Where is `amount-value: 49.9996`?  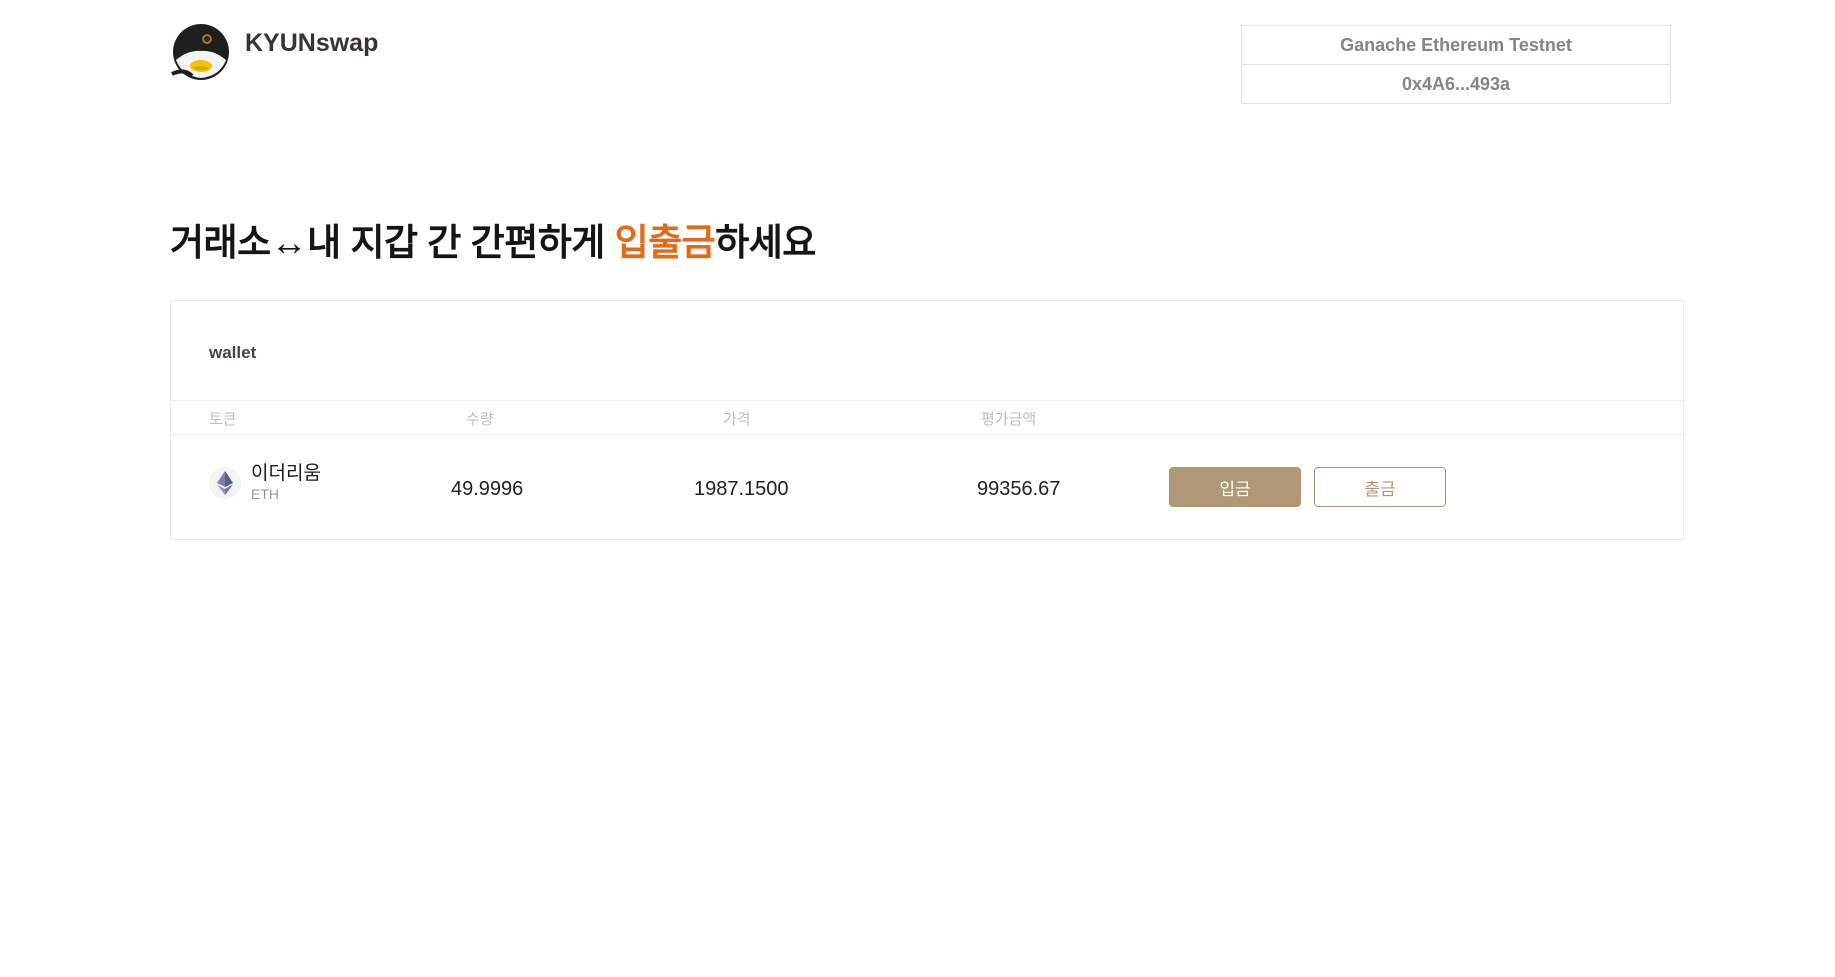
amount-value: 49.9996 is located at coordinates (487, 489).